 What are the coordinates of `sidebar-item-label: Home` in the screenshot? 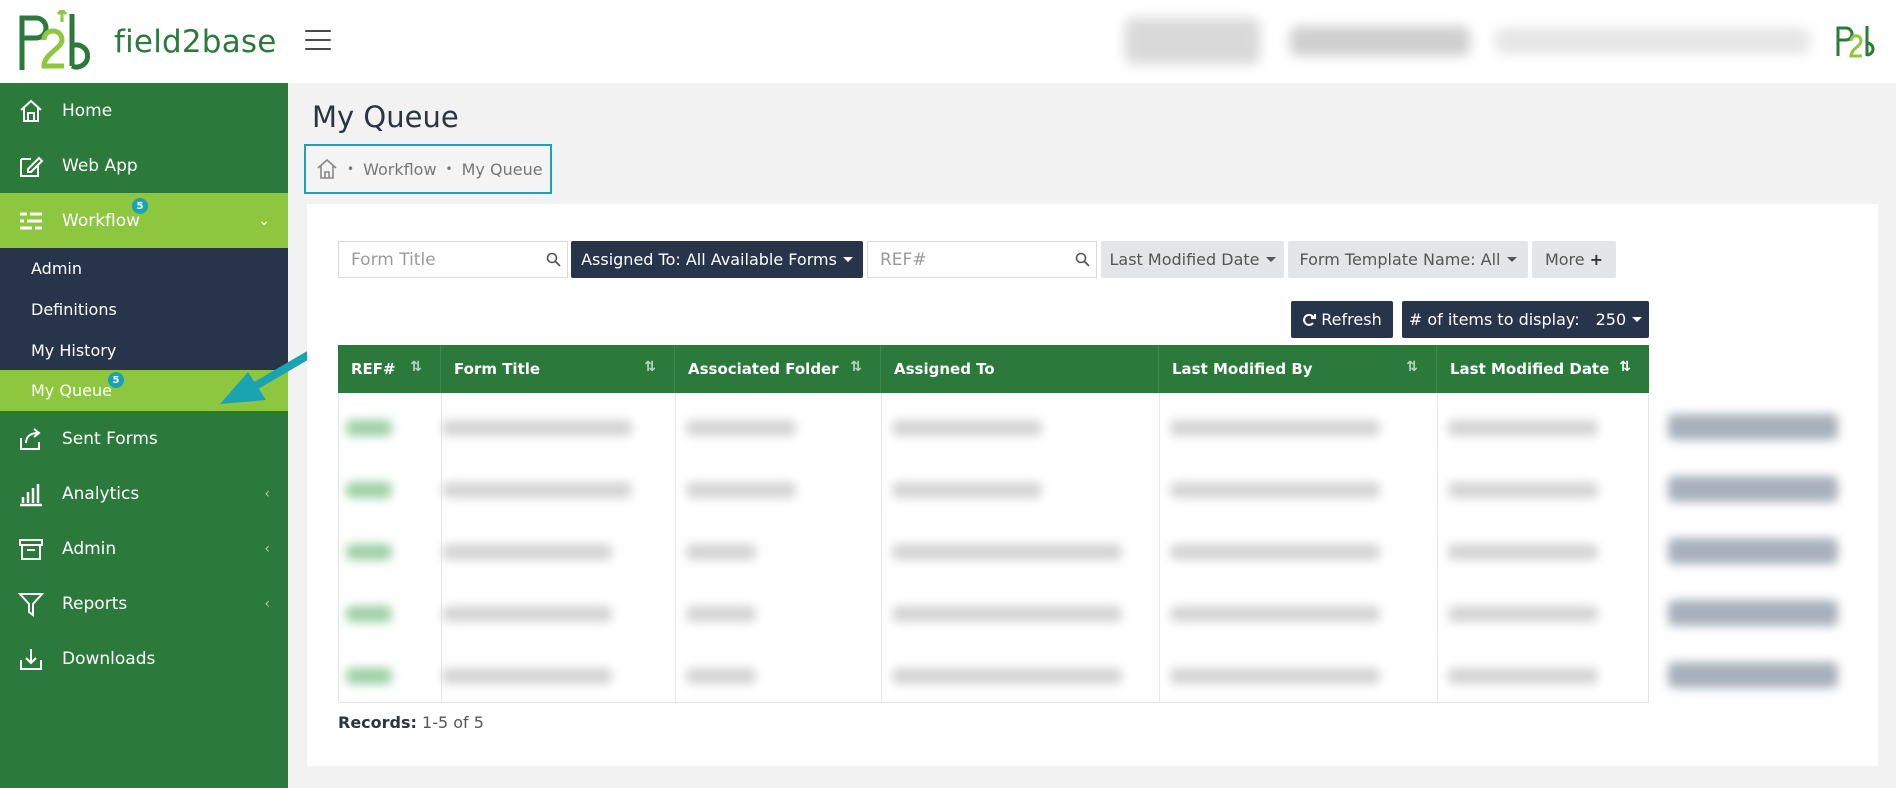 It's located at (87, 110).